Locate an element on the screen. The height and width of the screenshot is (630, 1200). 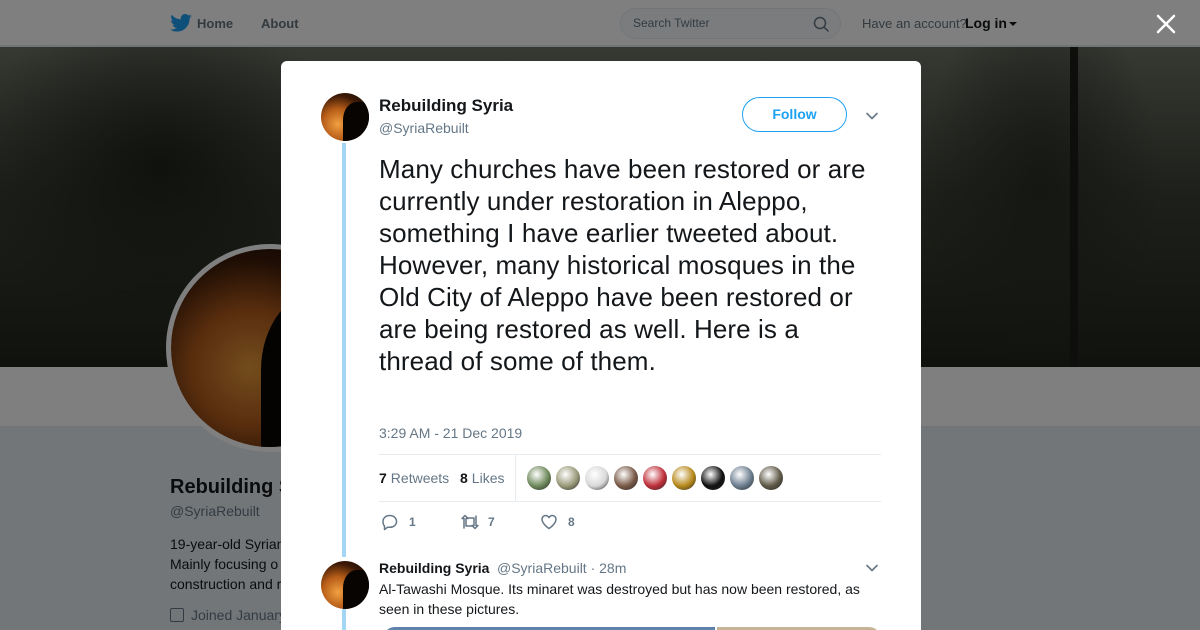
reply-author-avatar is located at coordinates (345, 585).